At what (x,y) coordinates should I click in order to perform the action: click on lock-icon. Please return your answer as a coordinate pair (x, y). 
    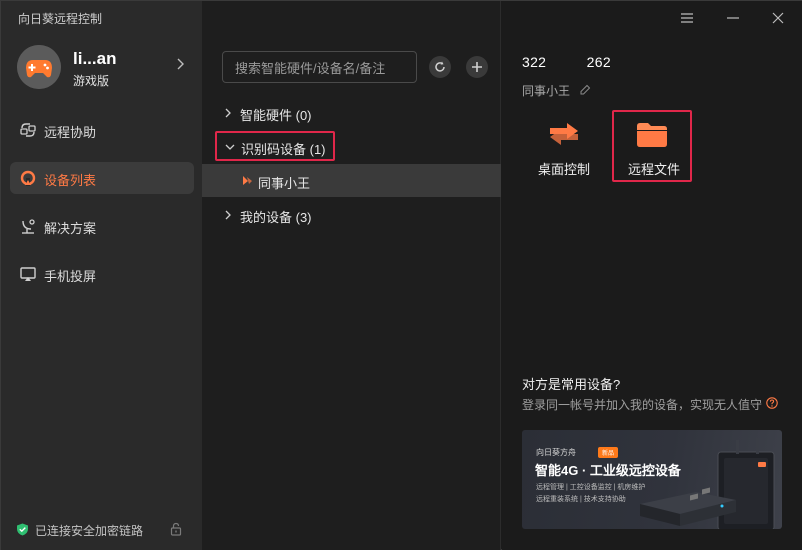
    Looking at the image, I should click on (176, 529).